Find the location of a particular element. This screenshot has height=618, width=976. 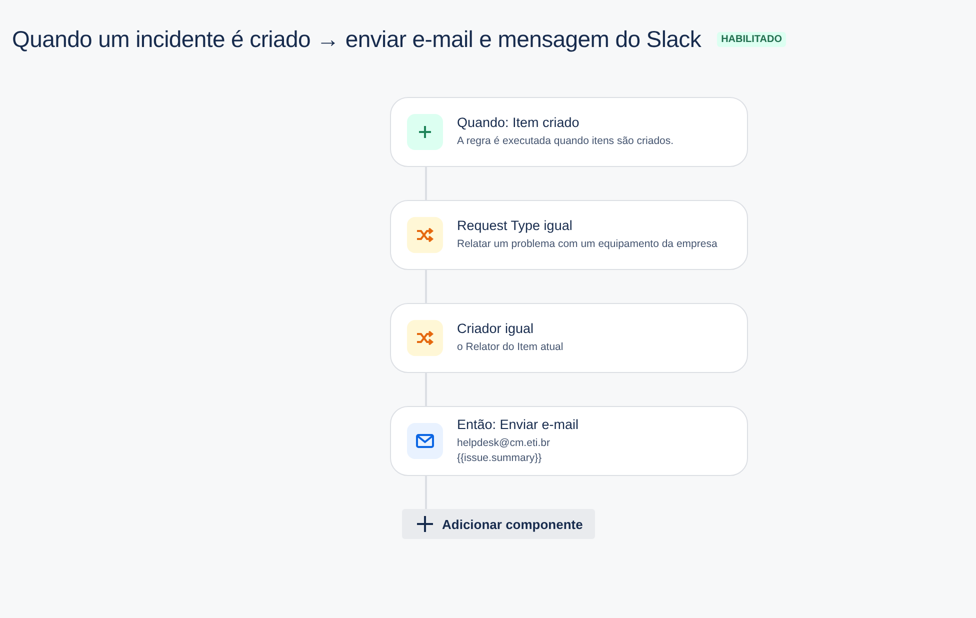

step-title: Criador igual is located at coordinates (496, 328).